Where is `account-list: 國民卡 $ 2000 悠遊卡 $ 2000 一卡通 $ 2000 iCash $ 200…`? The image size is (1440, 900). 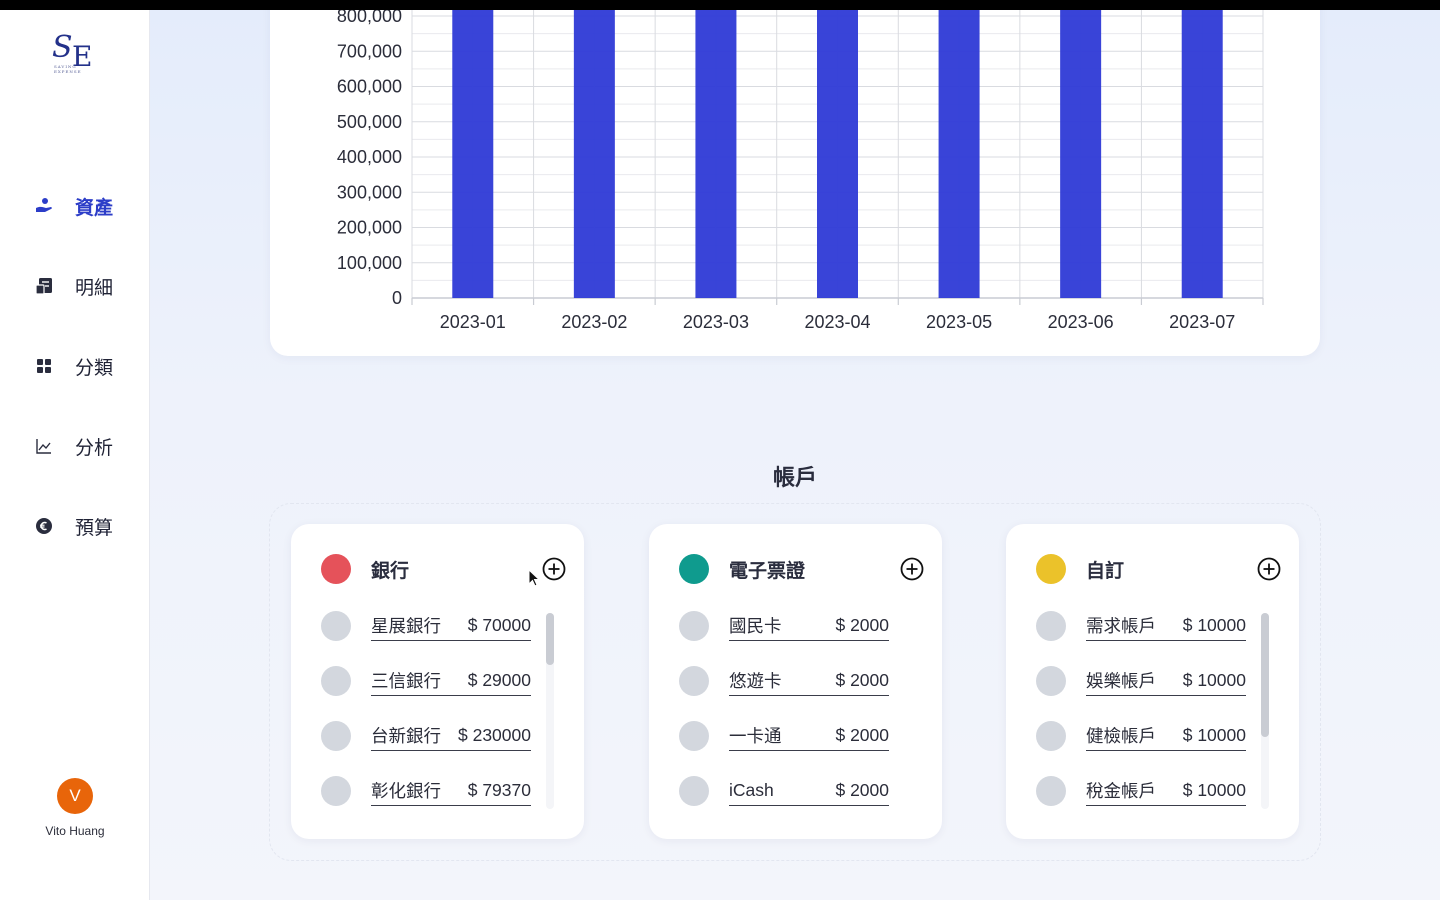 account-list: 國民卡 $ 2000 悠遊卡 $ 2000 一卡通 $ 2000 iCash $ 200… is located at coordinates (801, 711).